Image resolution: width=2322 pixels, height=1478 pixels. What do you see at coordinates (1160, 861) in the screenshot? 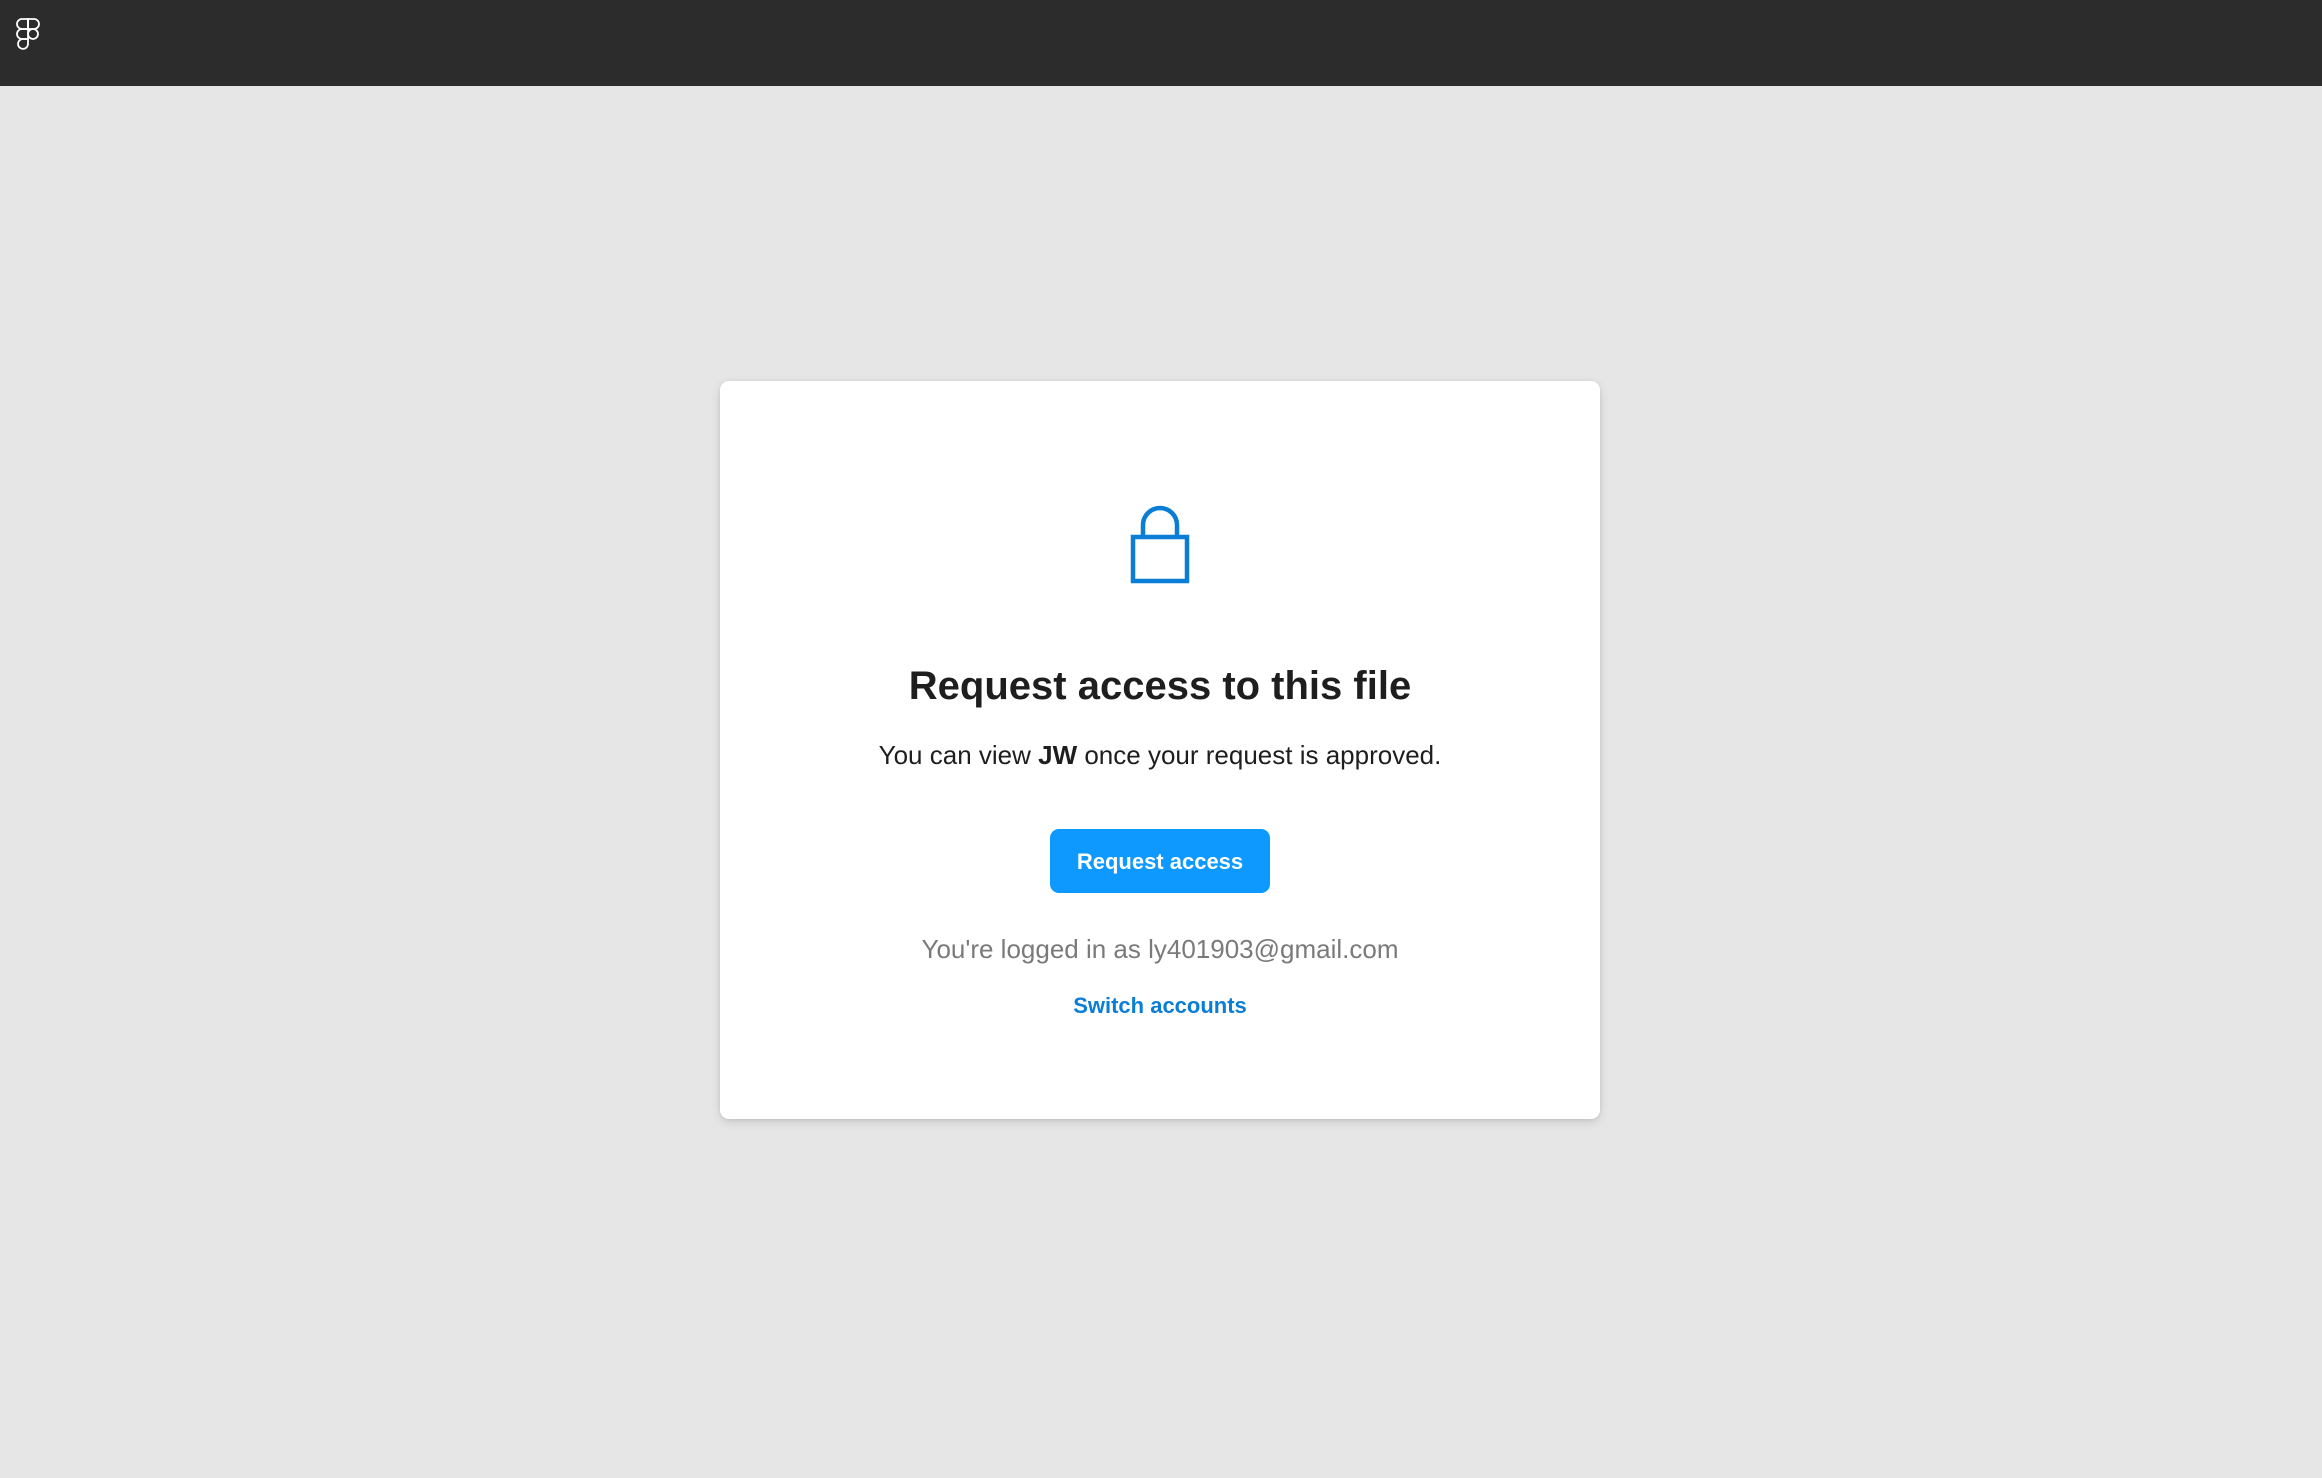
I see `request-access-button: Request access` at bounding box center [1160, 861].